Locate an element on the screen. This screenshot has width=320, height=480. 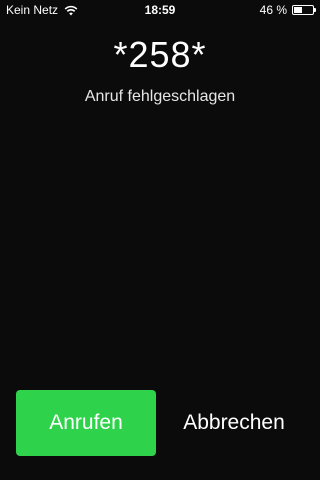
battery-fill is located at coordinates (298, 10).